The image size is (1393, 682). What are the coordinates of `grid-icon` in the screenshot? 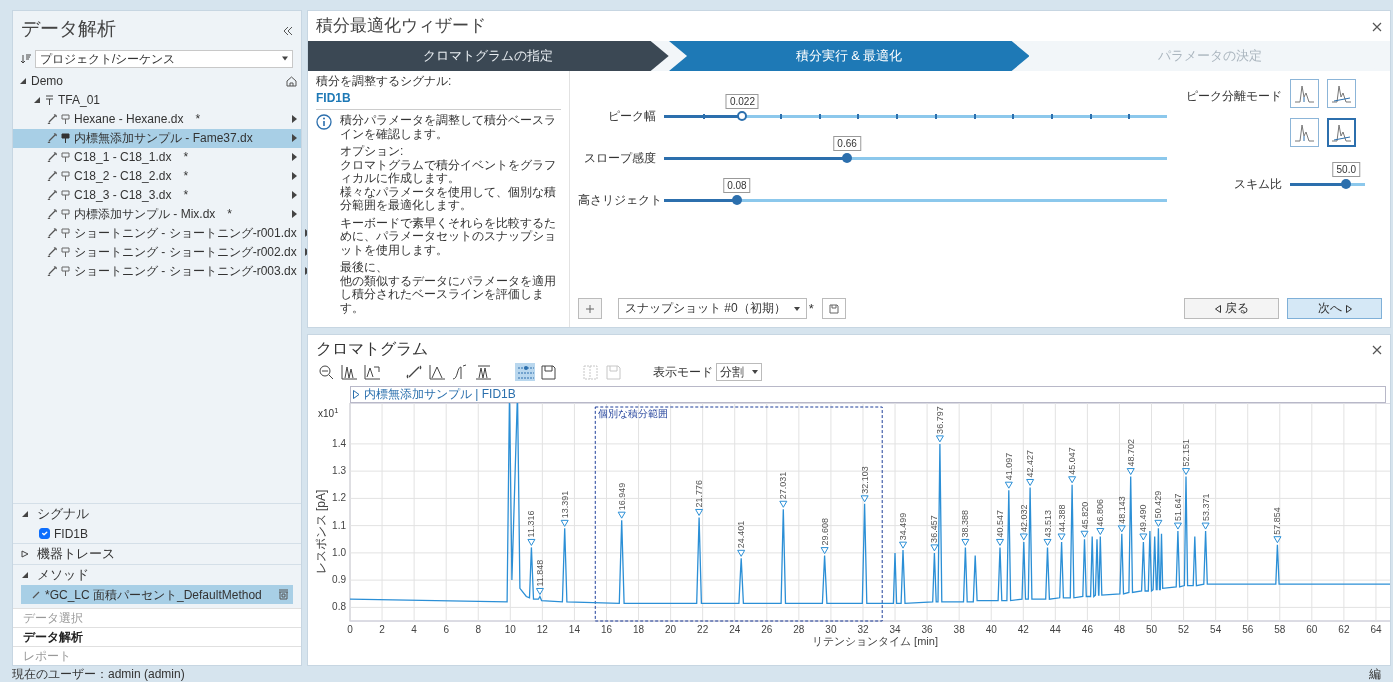 It's located at (590, 372).